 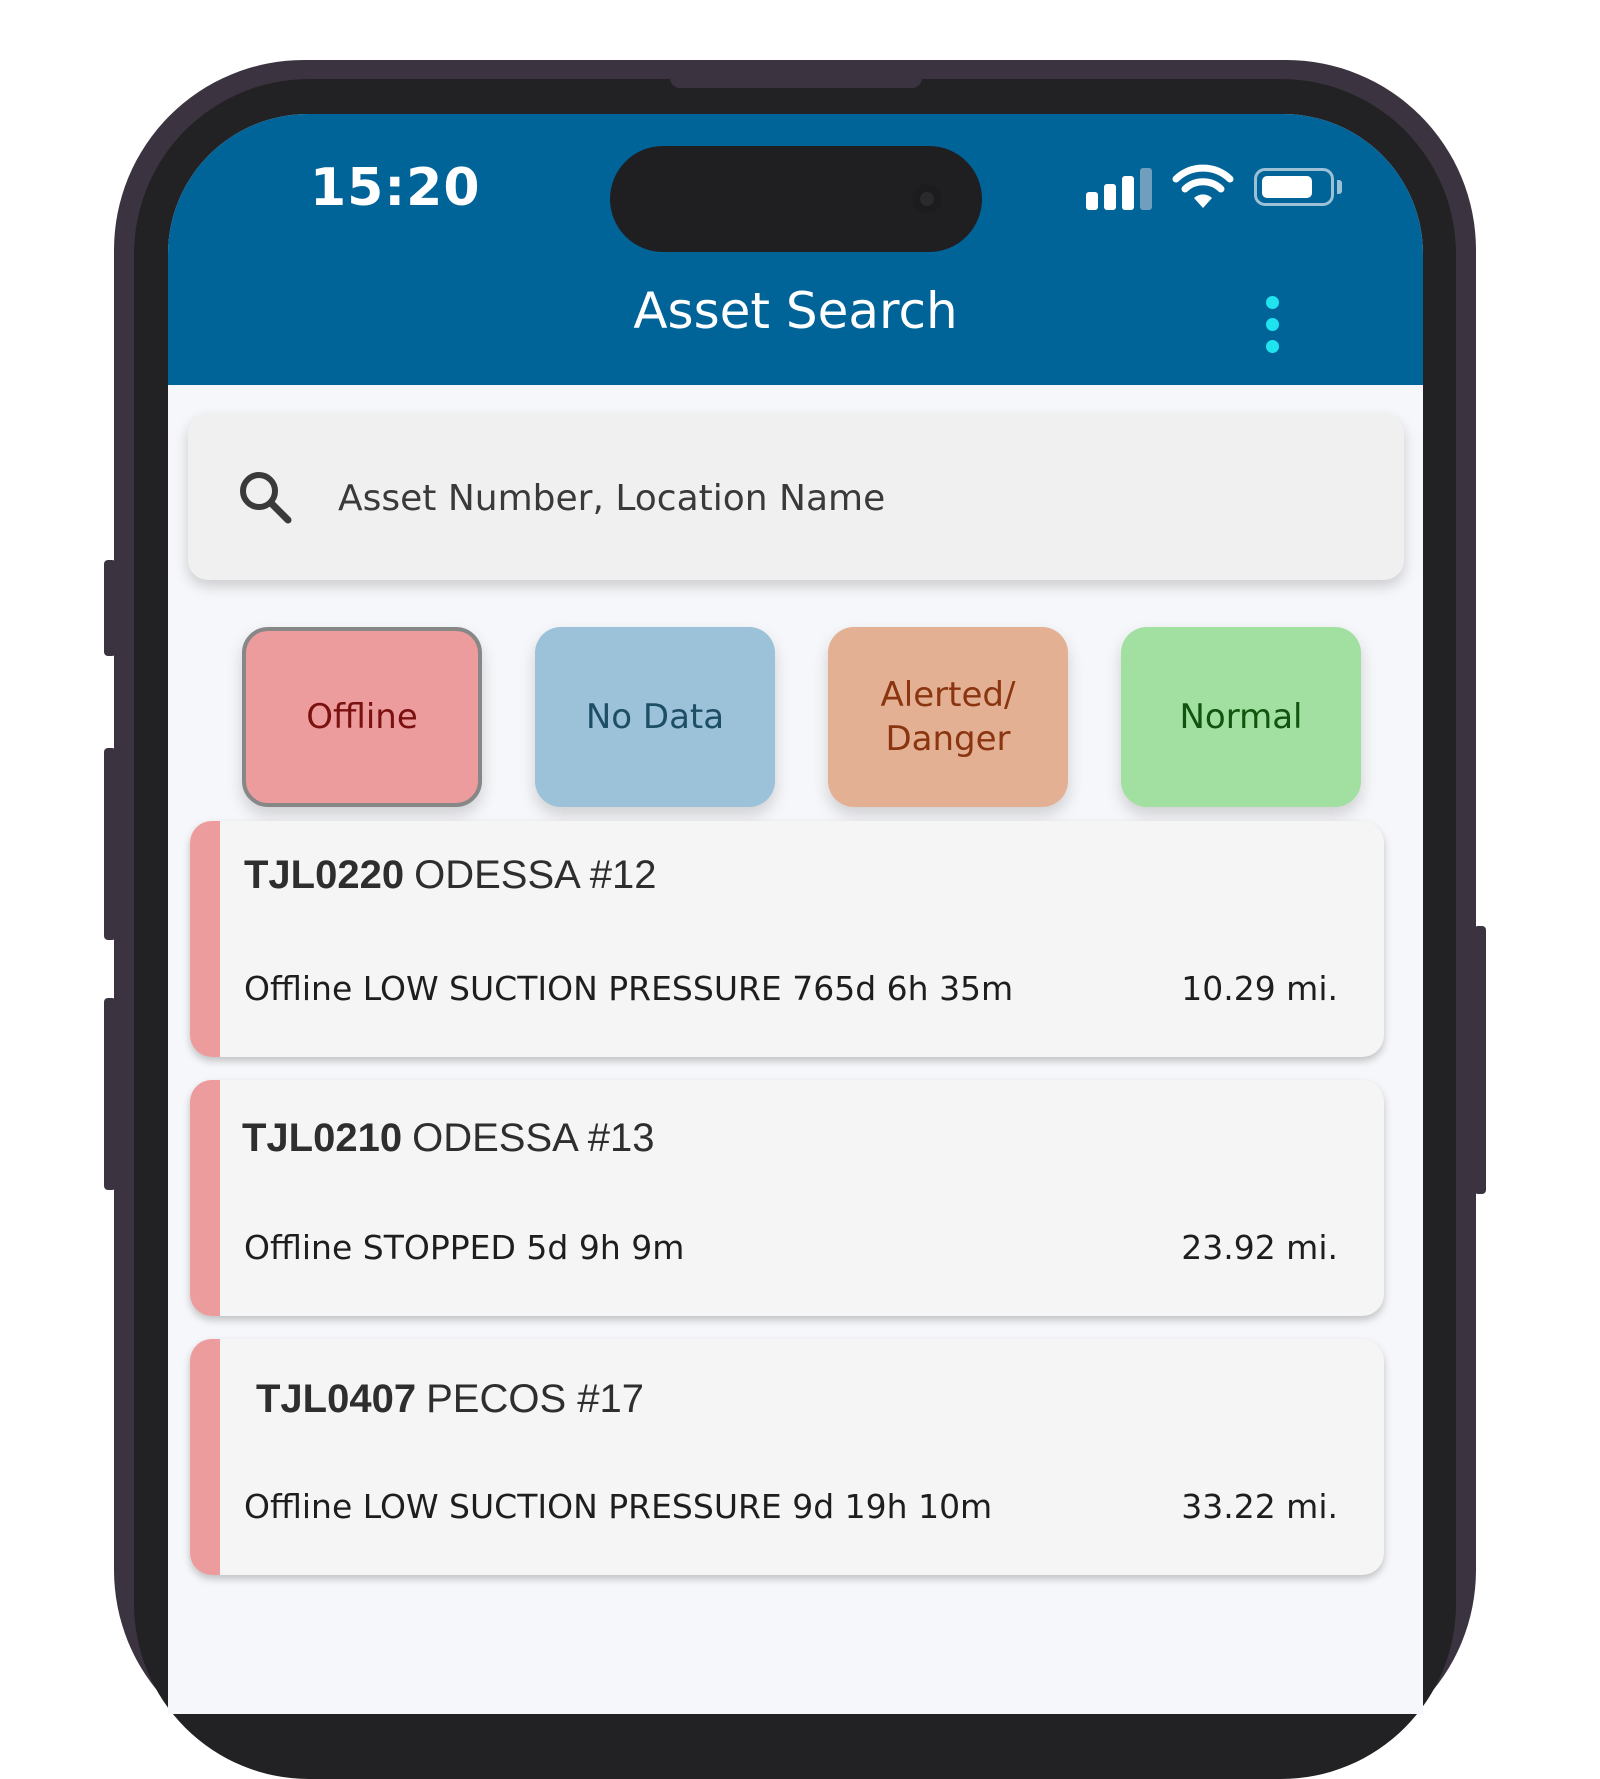 I want to click on asset-id: TJL0407, so click(x=336, y=1399).